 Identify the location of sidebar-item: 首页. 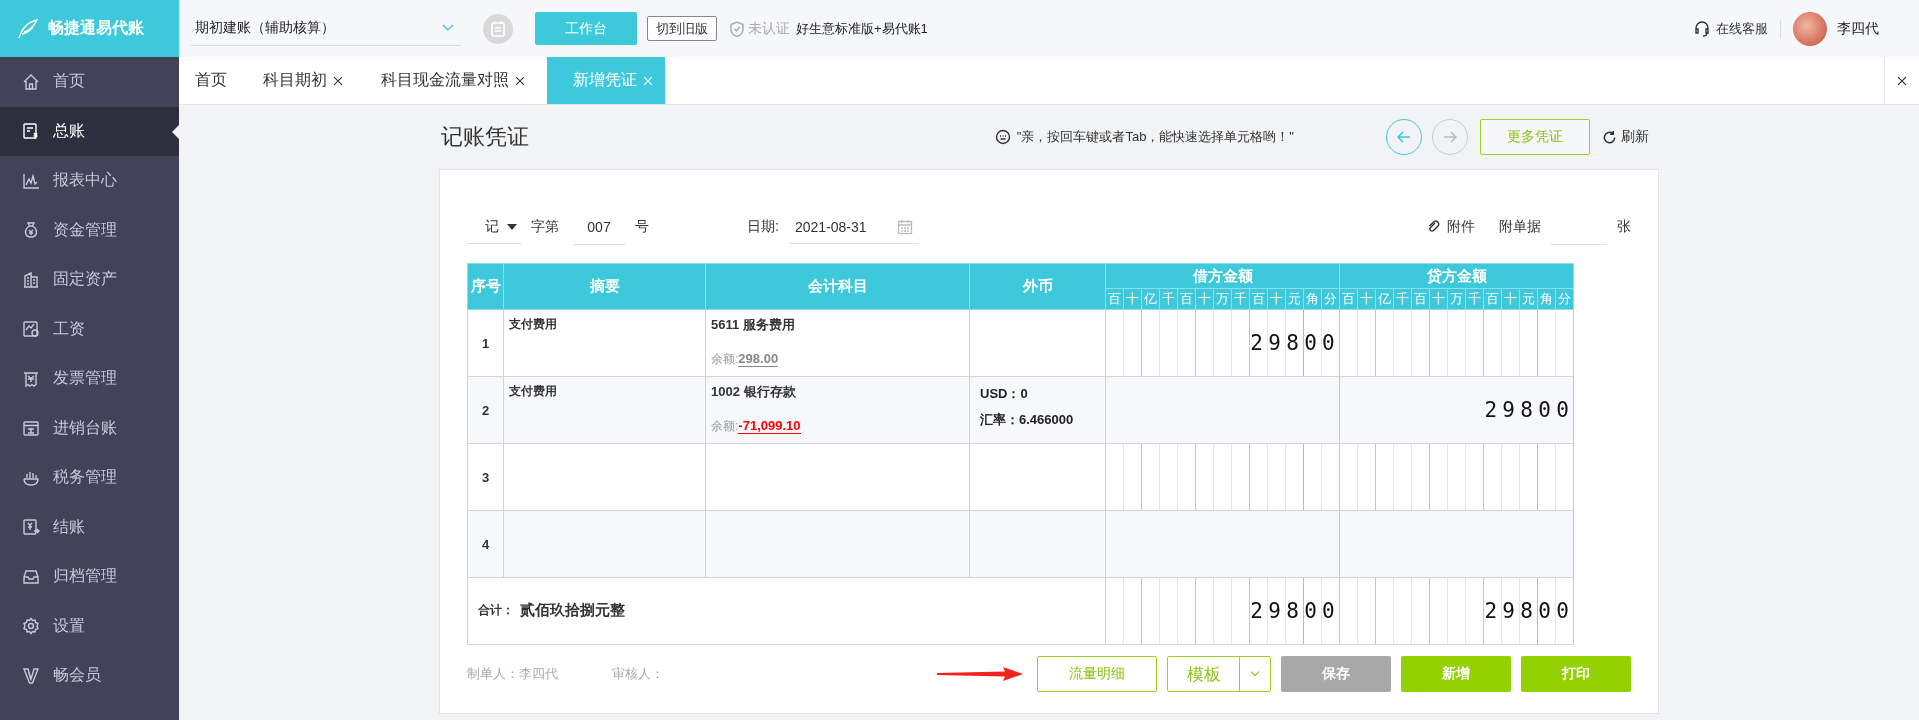
(89, 82).